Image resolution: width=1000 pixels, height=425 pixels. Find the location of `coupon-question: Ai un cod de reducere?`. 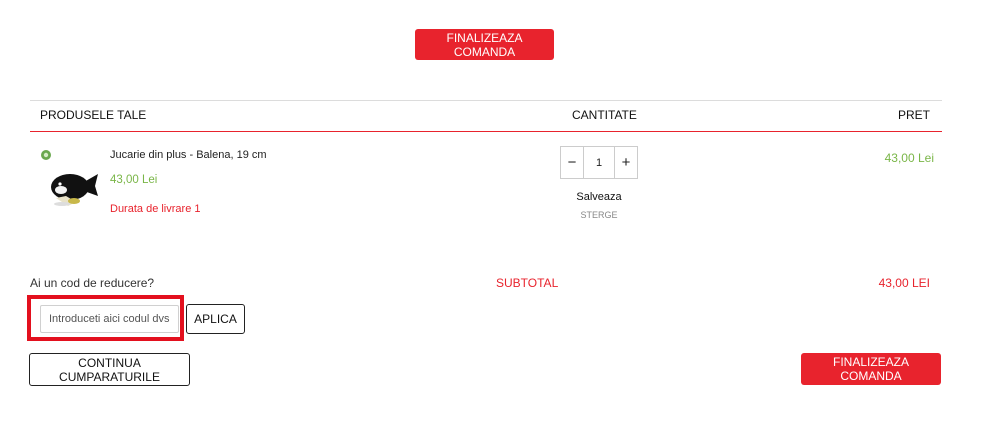

coupon-question: Ai un cod de reducere? is located at coordinates (92, 283).